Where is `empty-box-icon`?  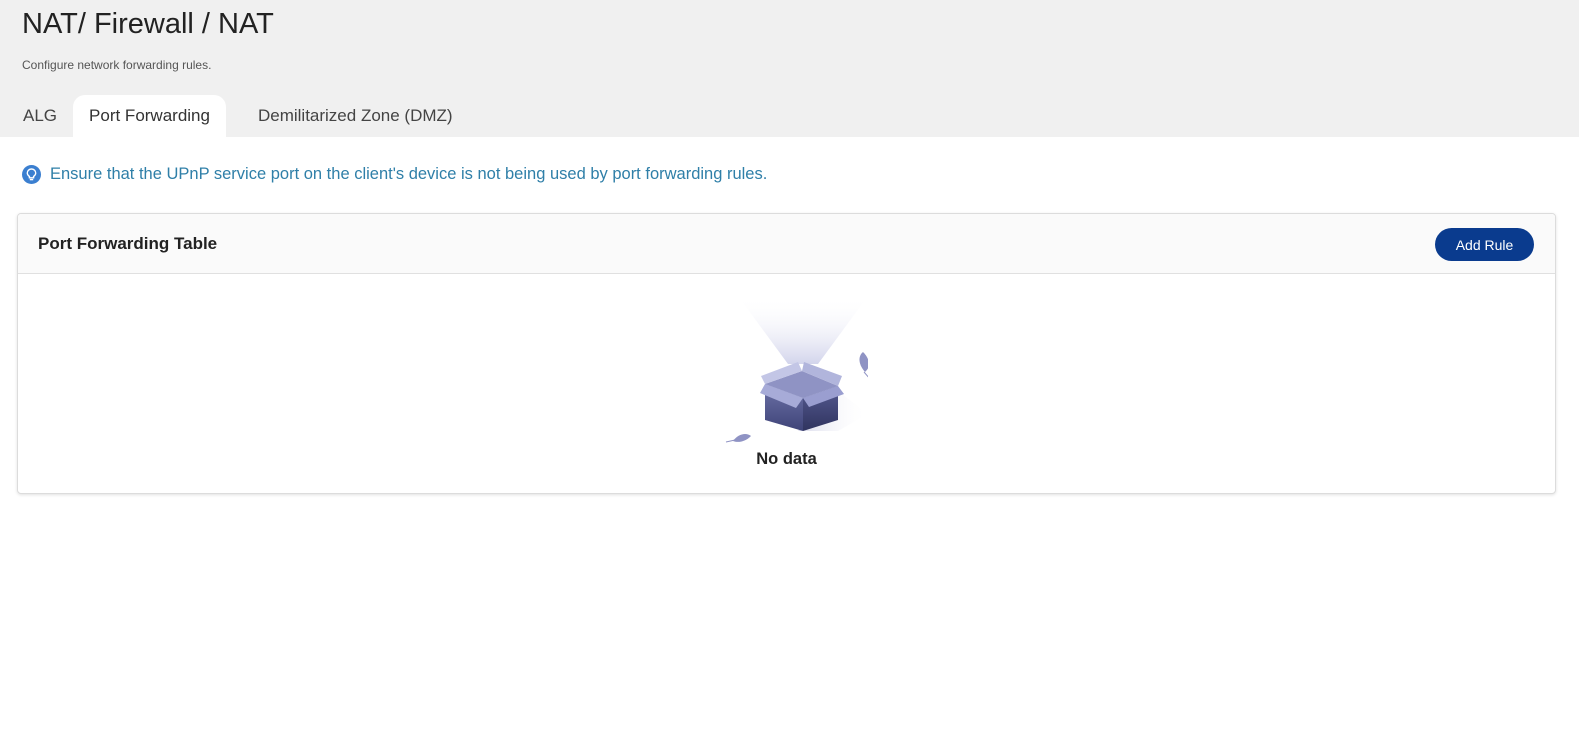 empty-box-icon is located at coordinates (796, 369).